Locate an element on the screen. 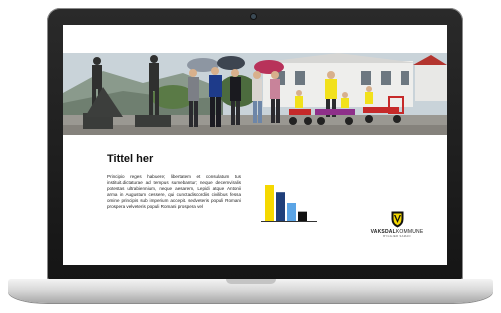  laptop-base is located at coordinates (250, 291).